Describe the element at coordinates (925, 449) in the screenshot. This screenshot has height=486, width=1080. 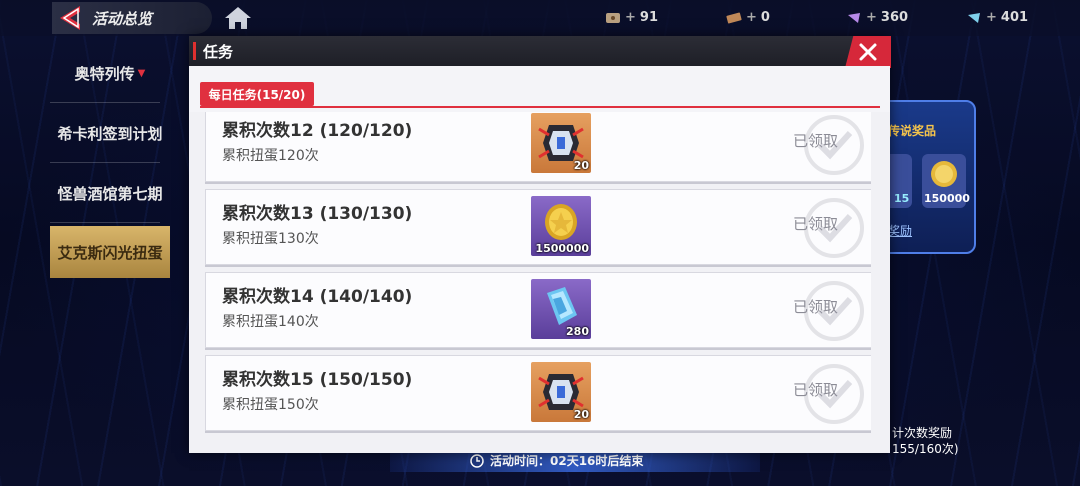
I see `count-reward-value: 155/160次)` at that location.